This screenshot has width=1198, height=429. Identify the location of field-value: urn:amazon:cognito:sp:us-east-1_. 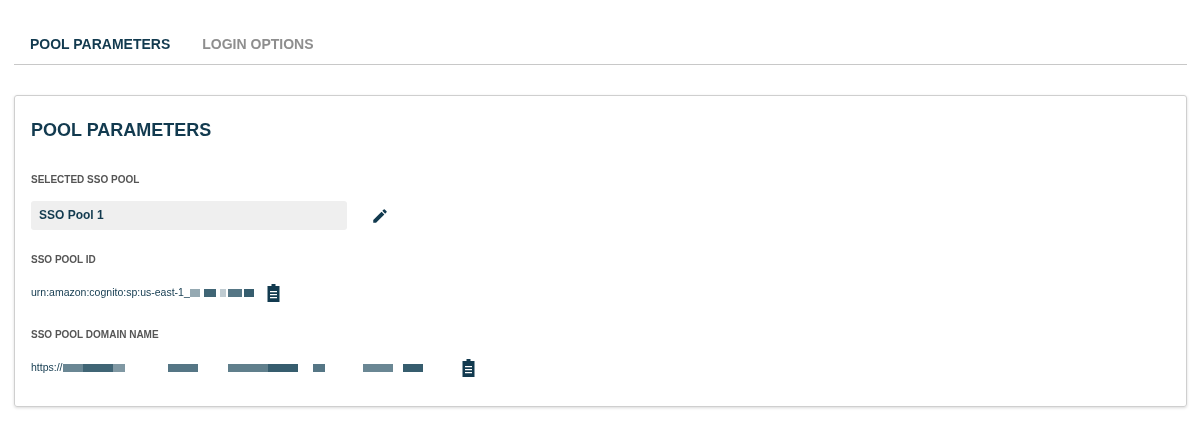
(110, 292).